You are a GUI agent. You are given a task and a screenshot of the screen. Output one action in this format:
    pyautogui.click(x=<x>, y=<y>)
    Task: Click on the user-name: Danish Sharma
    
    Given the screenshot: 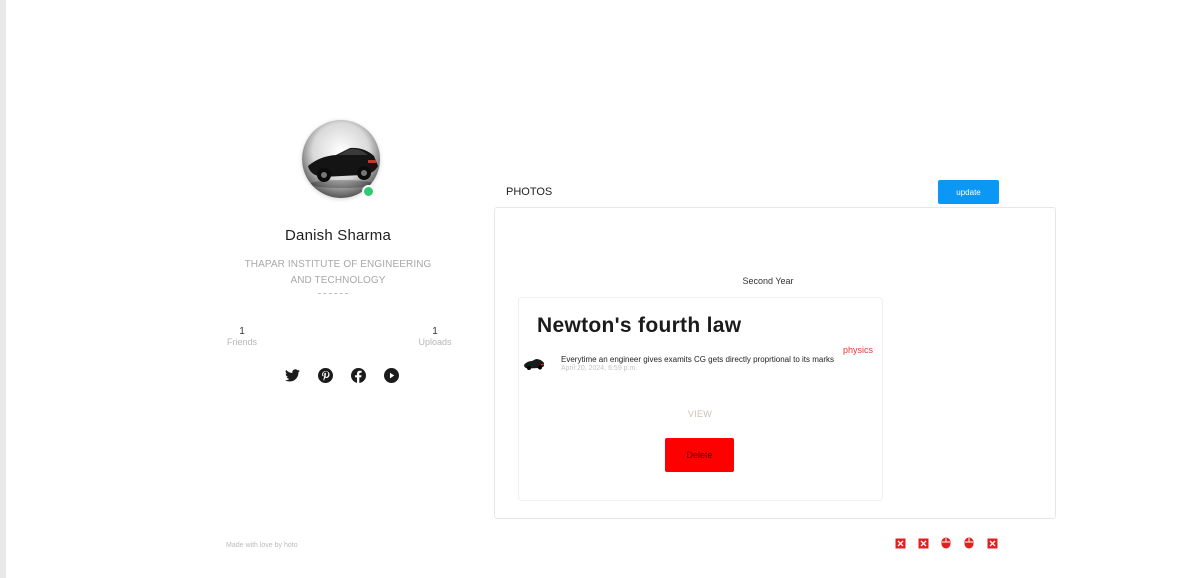 What is the action you would take?
    pyautogui.click(x=338, y=235)
    